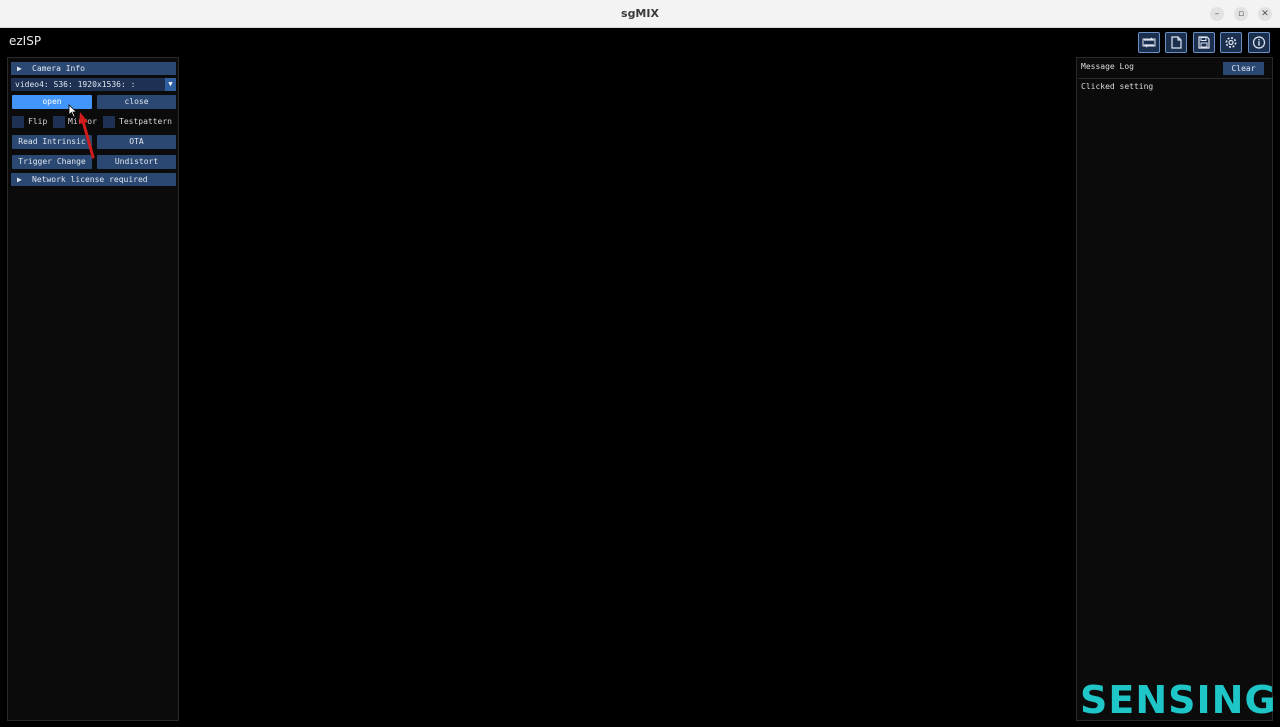 The image size is (1280, 727). What do you see at coordinates (170, 84) in the screenshot?
I see `dropdown-arrow-icon: ▼` at bounding box center [170, 84].